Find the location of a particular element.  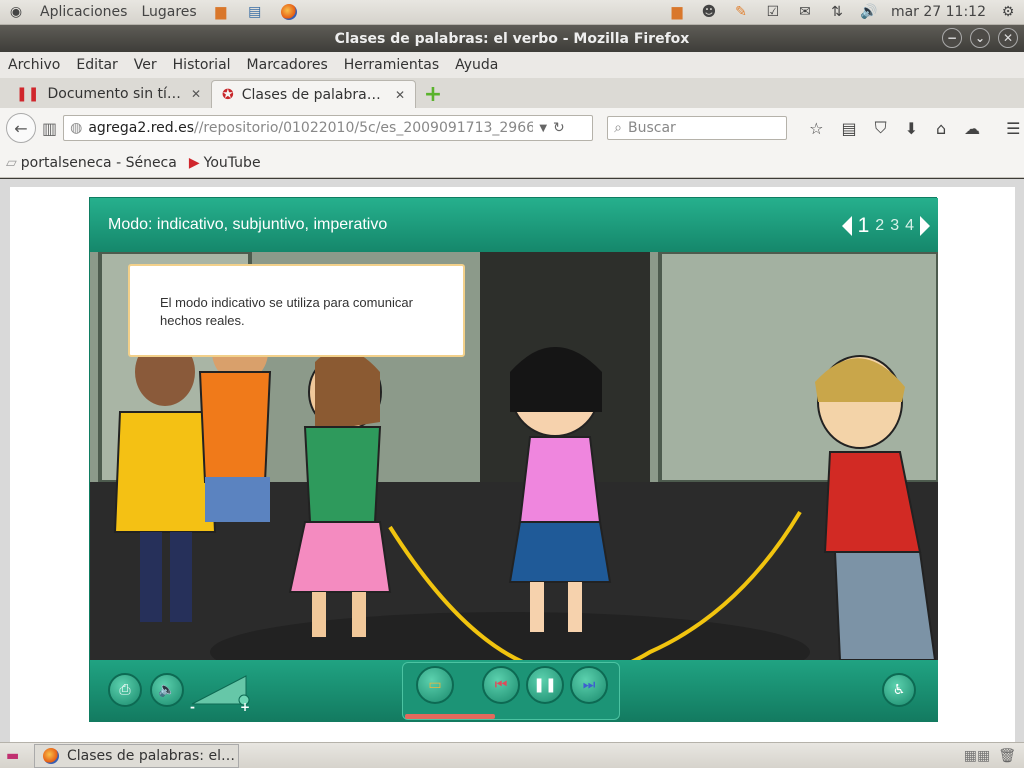

subtitles-icon: ▭ is located at coordinates (435, 685).